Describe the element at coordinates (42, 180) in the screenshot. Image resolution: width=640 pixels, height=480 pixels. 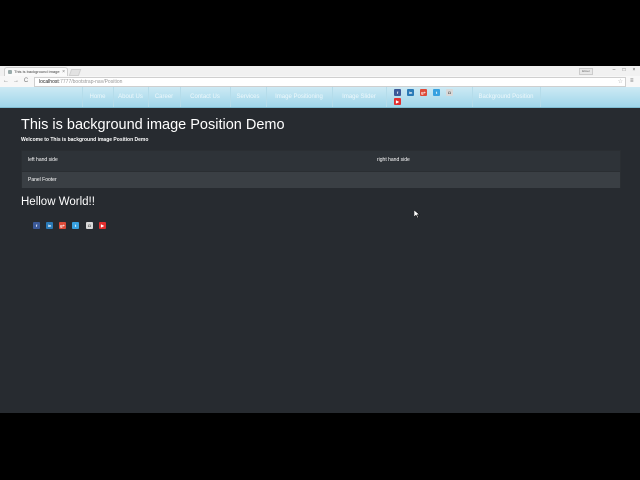
I see `panel-footer-text: Panel Footer` at that location.